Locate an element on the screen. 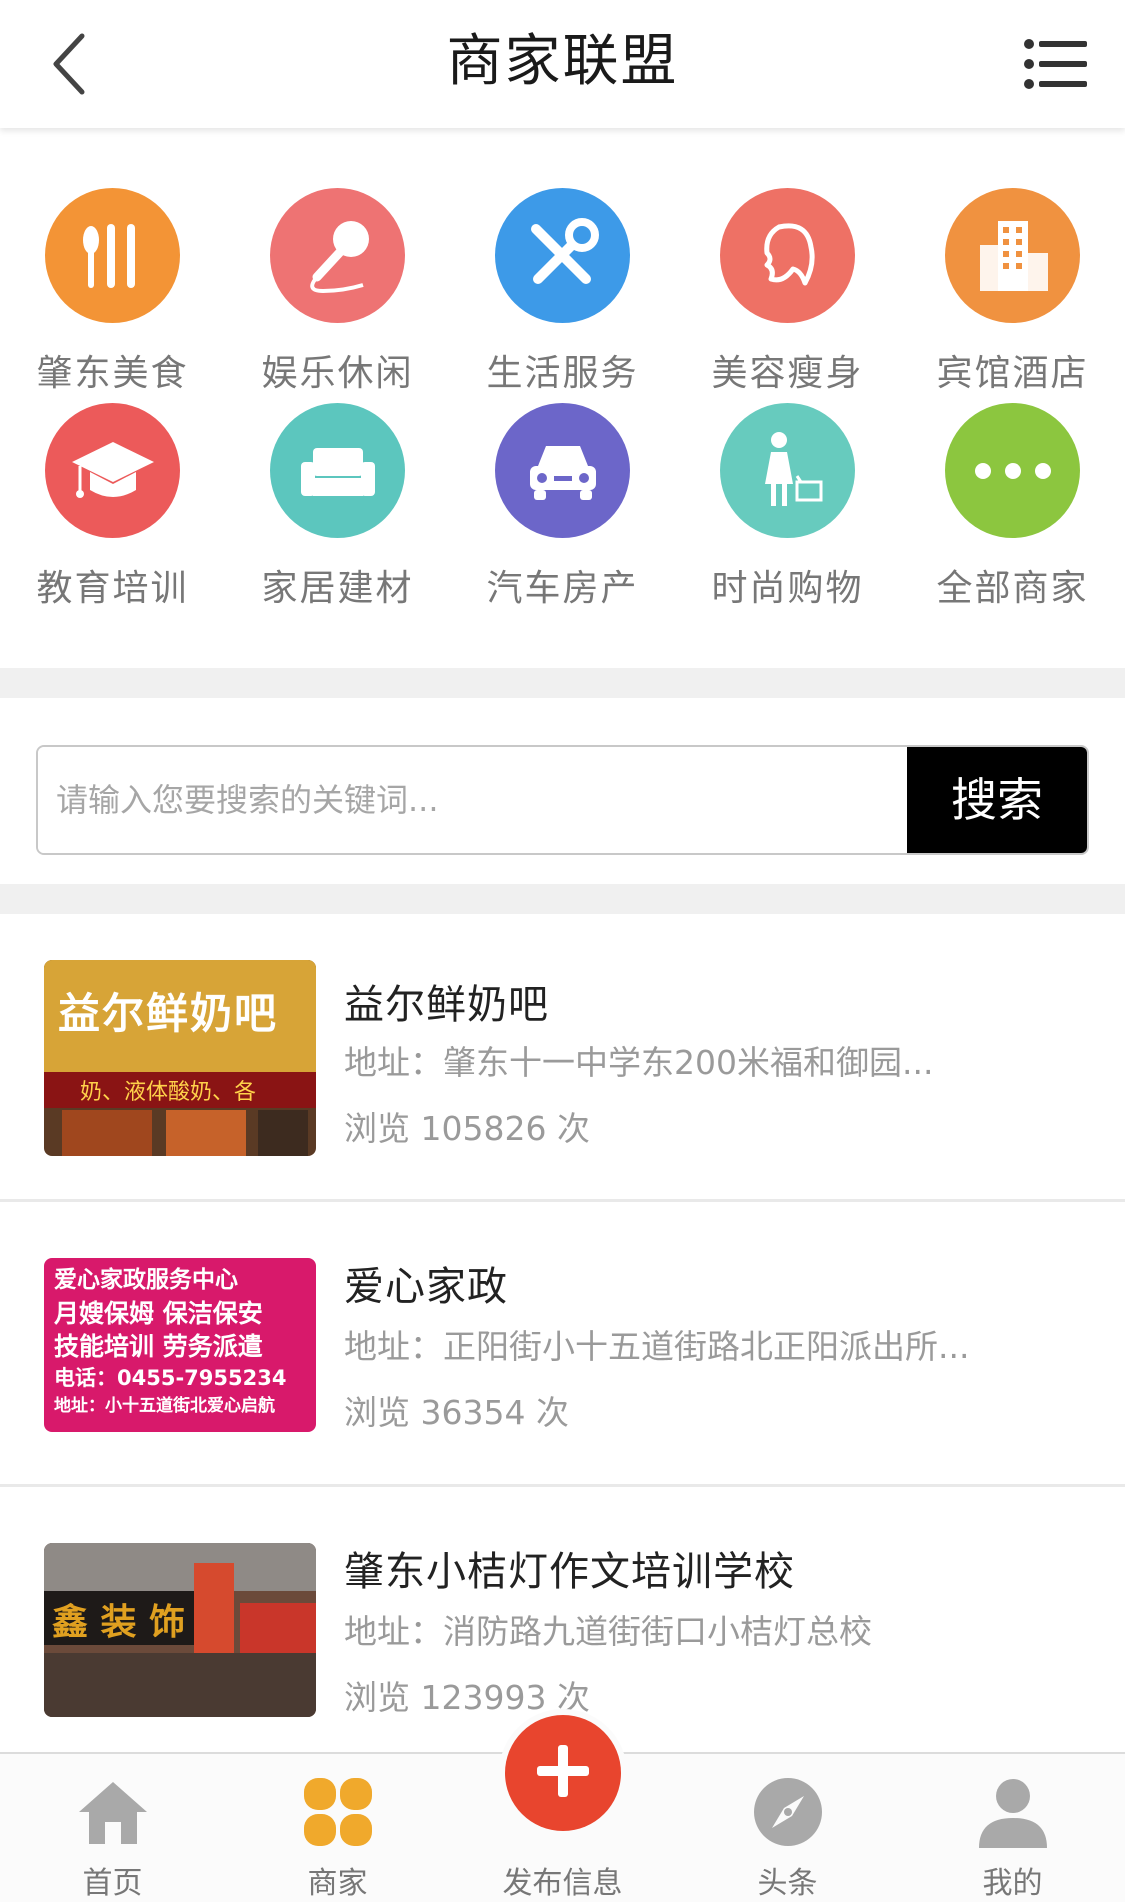 The height and width of the screenshot is (1902, 1125). tab-label: 我的 is located at coordinates (1012, 1883).